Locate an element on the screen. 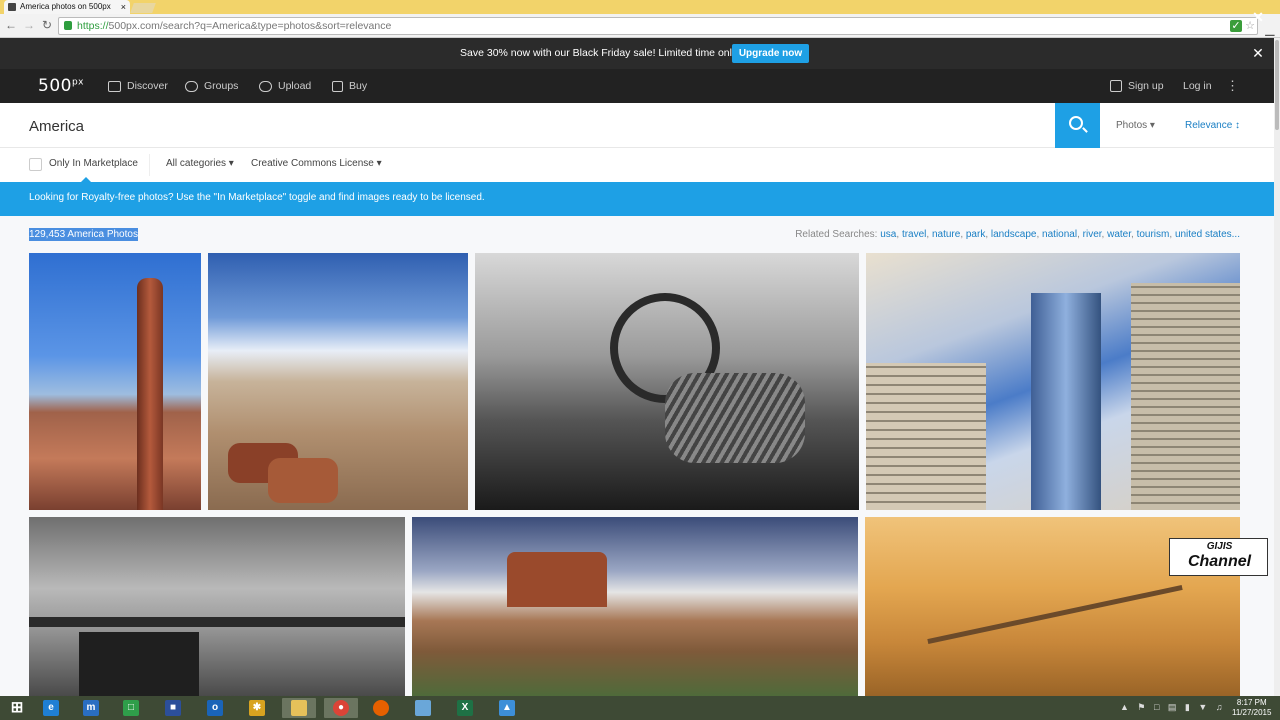  taskbar-explorer is located at coordinates (299, 708).